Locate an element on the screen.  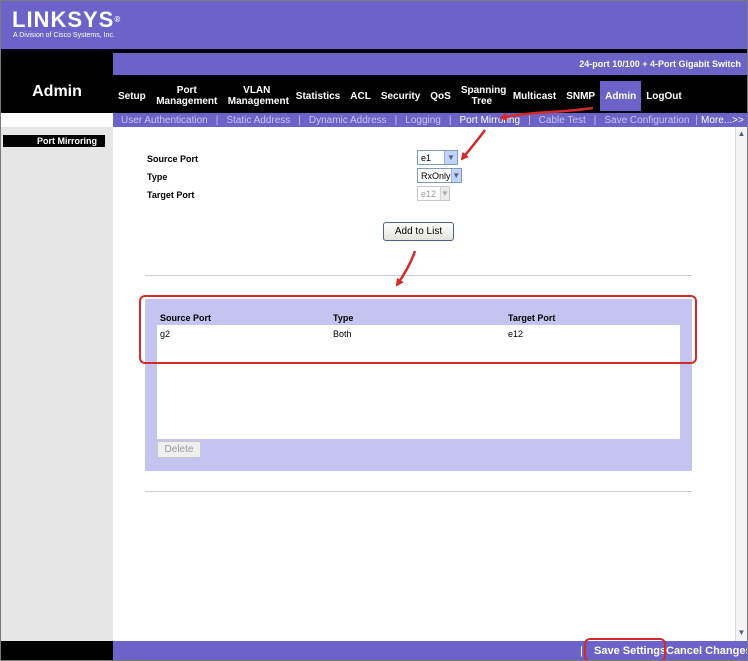
cell-type: Both is located at coordinates (342, 334).